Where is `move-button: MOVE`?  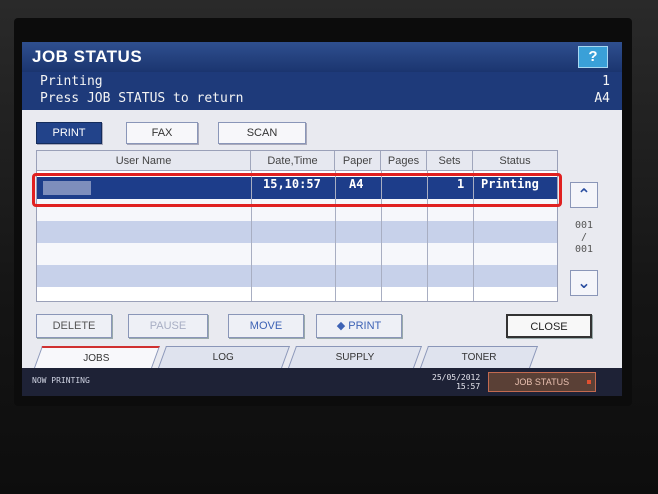 move-button: MOVE is located at coordinates (266, 326).